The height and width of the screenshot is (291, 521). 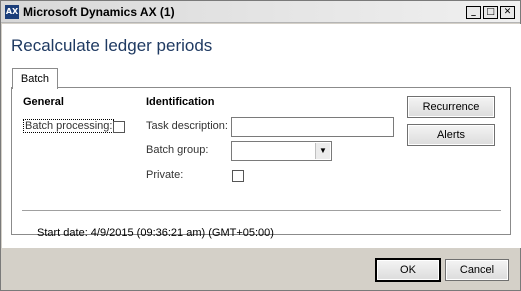 I want to click on task-description-field, so click(x=312, y=127).